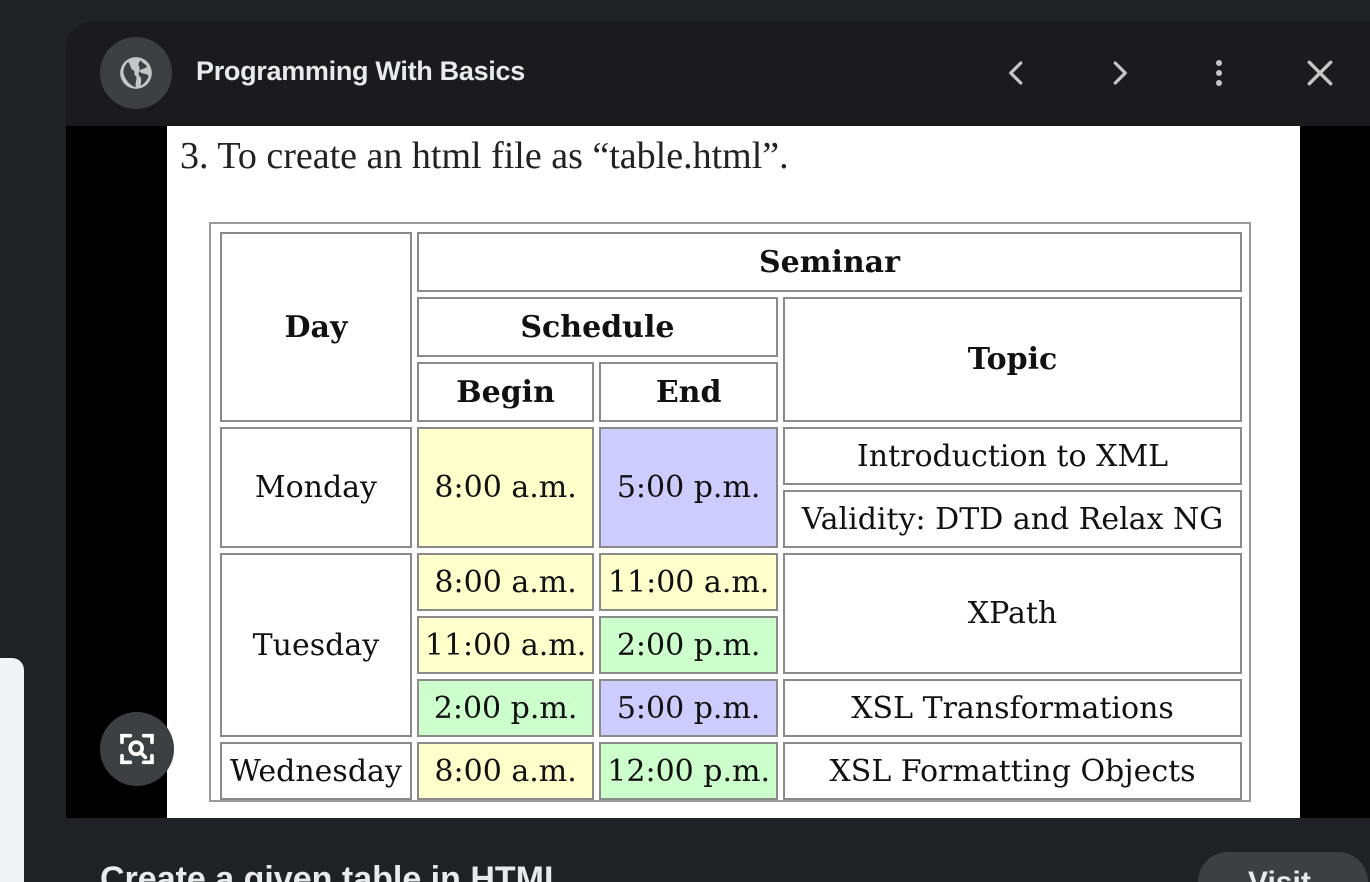  Describe the element at coordinates (505, 392) in the screenshot. I see `header-begin: Begin` at that location.